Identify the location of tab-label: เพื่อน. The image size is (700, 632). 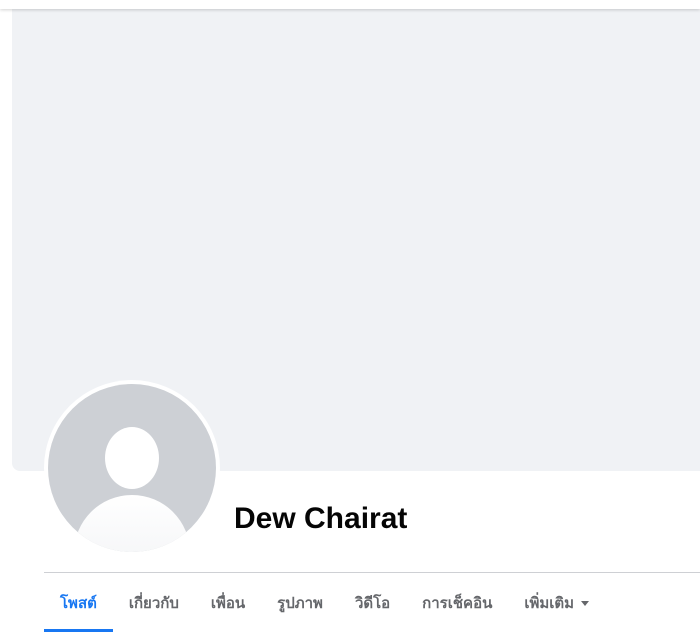
(228, 603).